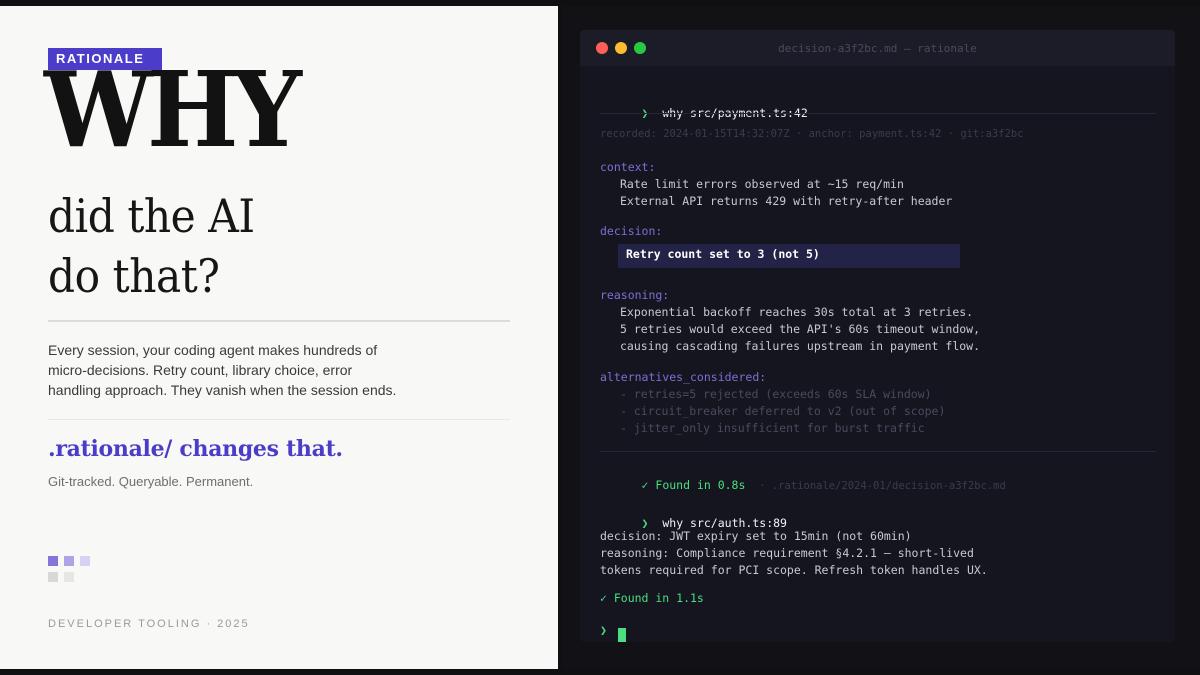  What do you see at coordinates (151, 246) in the screenshot?
I see `headline-question: did the AI do that?` at bounding box center [151, 246].